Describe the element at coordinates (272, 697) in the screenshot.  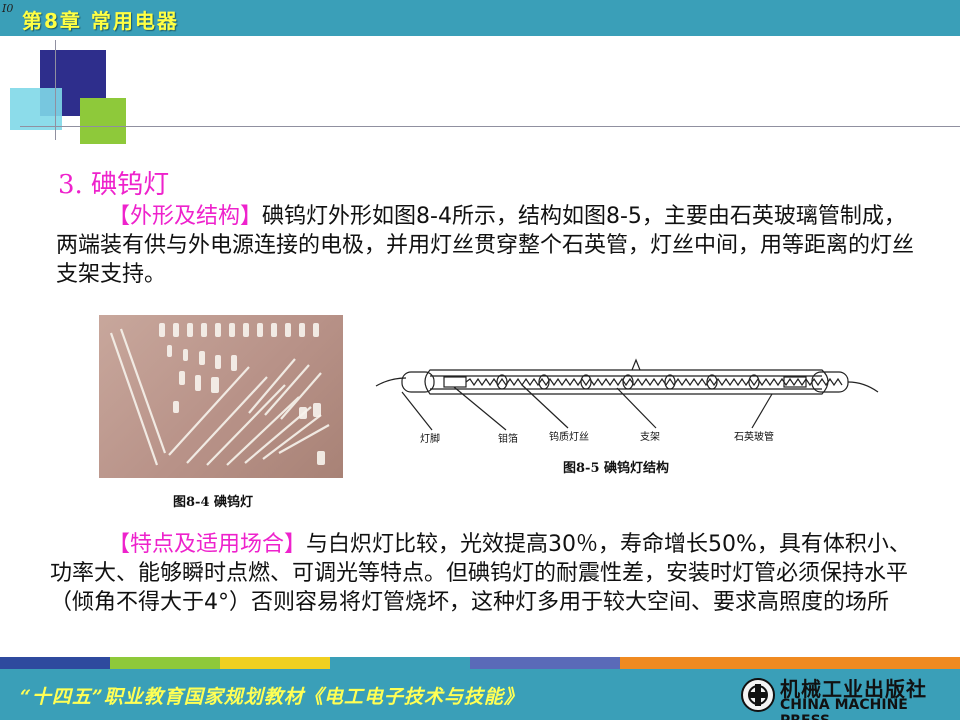
I see `textbook-series-title: “十四五”职业教育国家规划教材《电工电子技术与技能》` at that location.